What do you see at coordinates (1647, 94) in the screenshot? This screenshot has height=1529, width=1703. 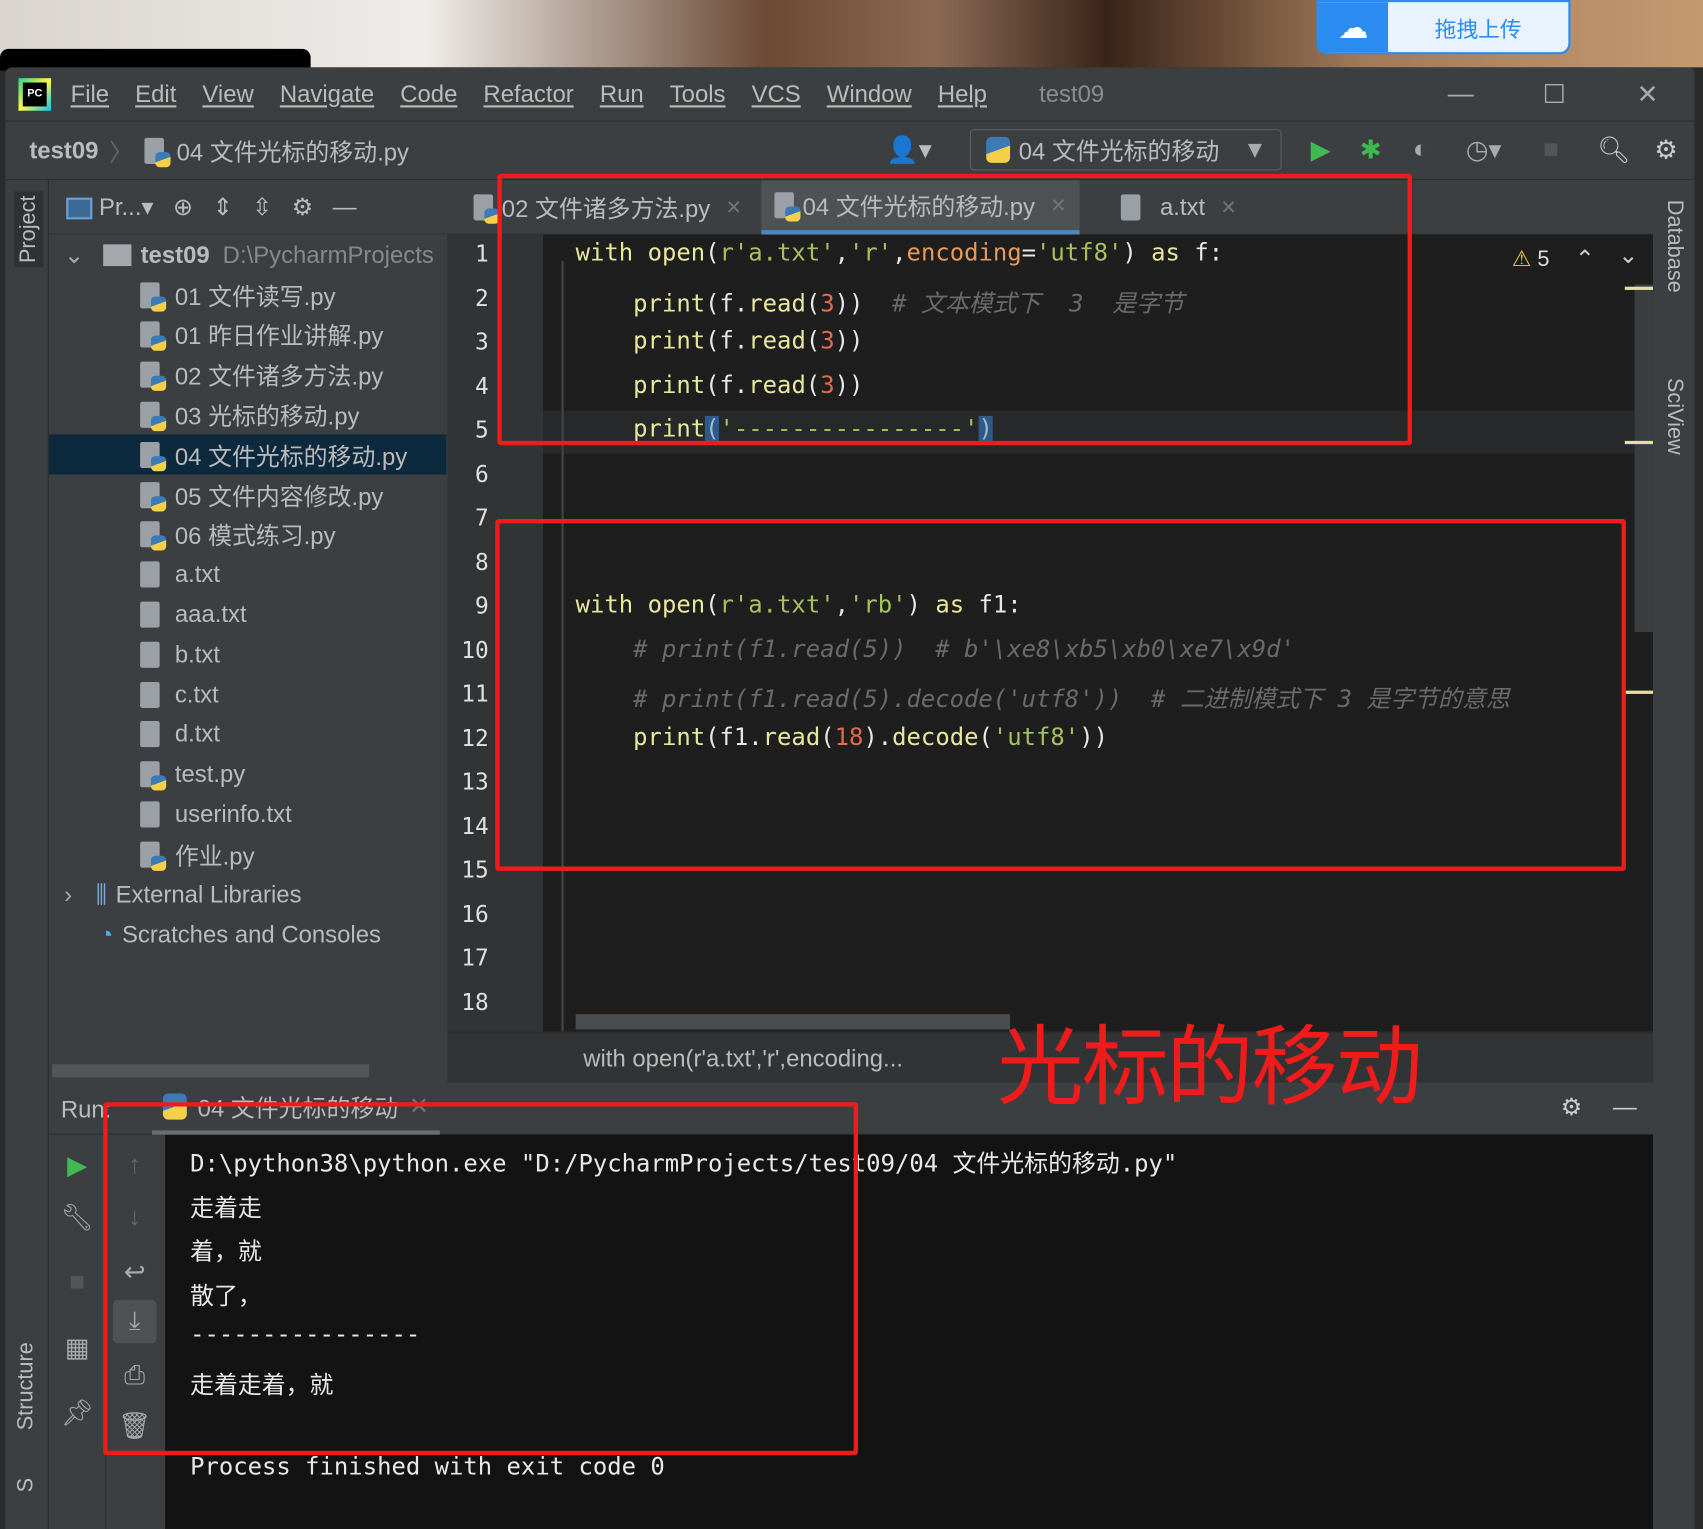 I see `close-button: ✕` at bounding box center [1647, 94].